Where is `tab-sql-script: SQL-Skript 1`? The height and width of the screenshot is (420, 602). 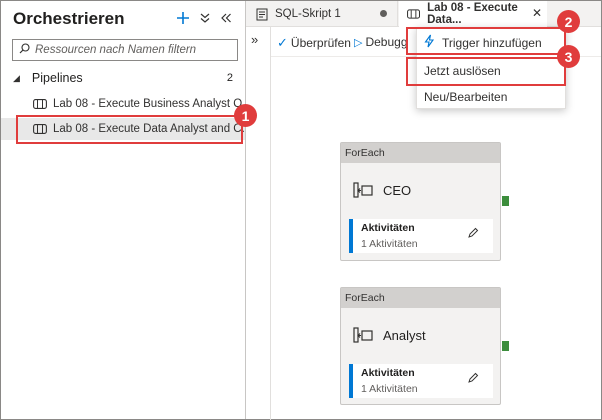
tab-sql-script: SQL-Skript 1 is located at coordinates (322, 14).